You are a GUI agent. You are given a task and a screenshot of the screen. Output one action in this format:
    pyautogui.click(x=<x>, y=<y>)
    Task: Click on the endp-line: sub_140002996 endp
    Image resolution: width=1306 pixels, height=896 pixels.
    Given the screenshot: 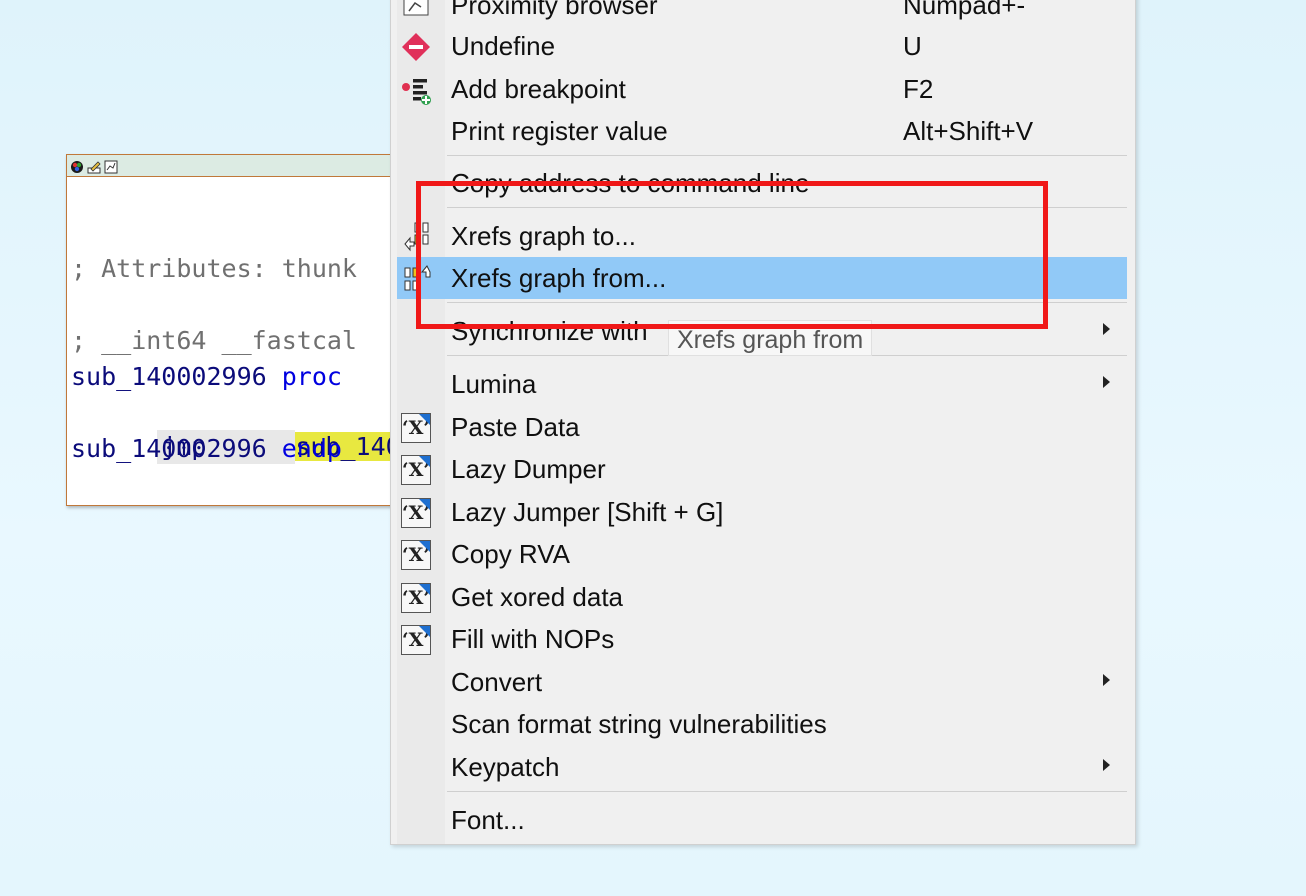 What is the action you would take?
    pyautogui.click(x=206, y=449)
    